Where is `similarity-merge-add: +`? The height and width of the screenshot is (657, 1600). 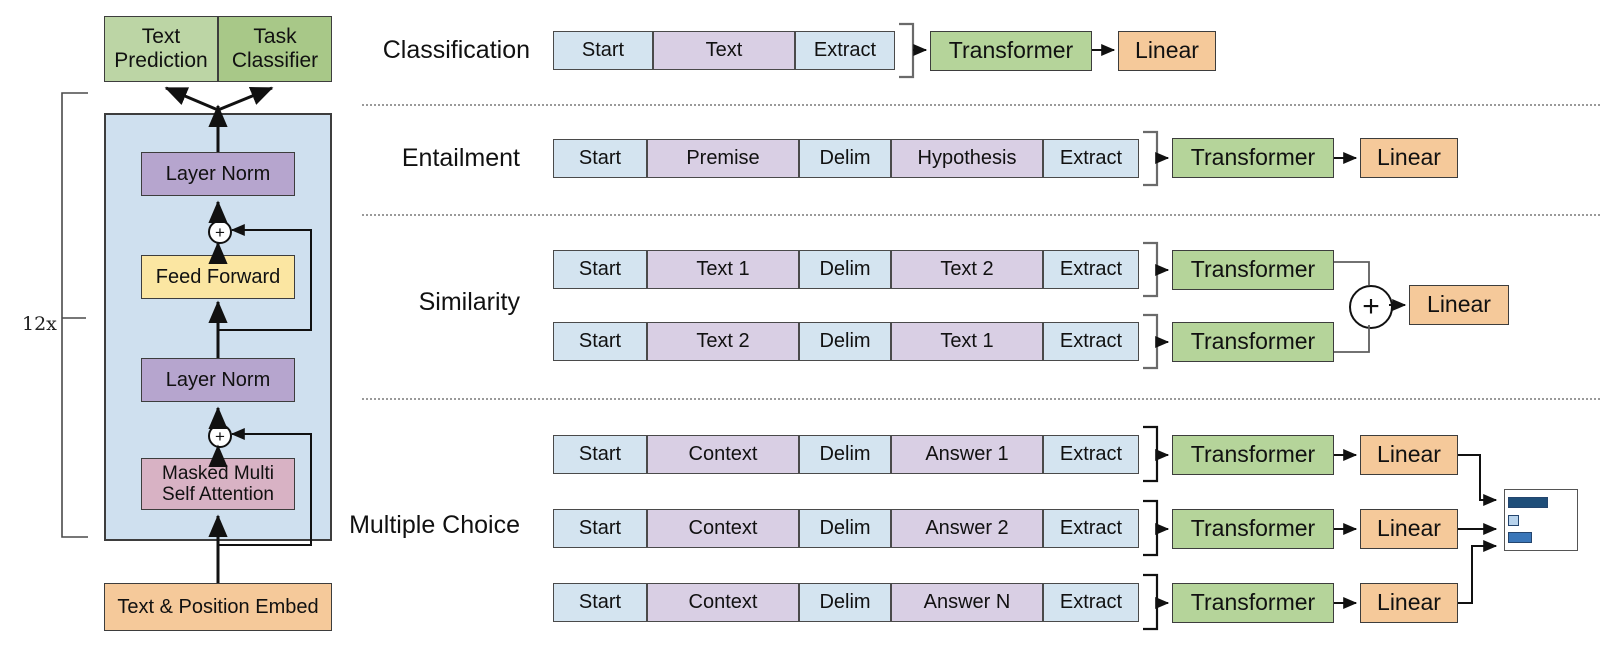 similarity-merge-add: + is located at coordinates (1371, 307).